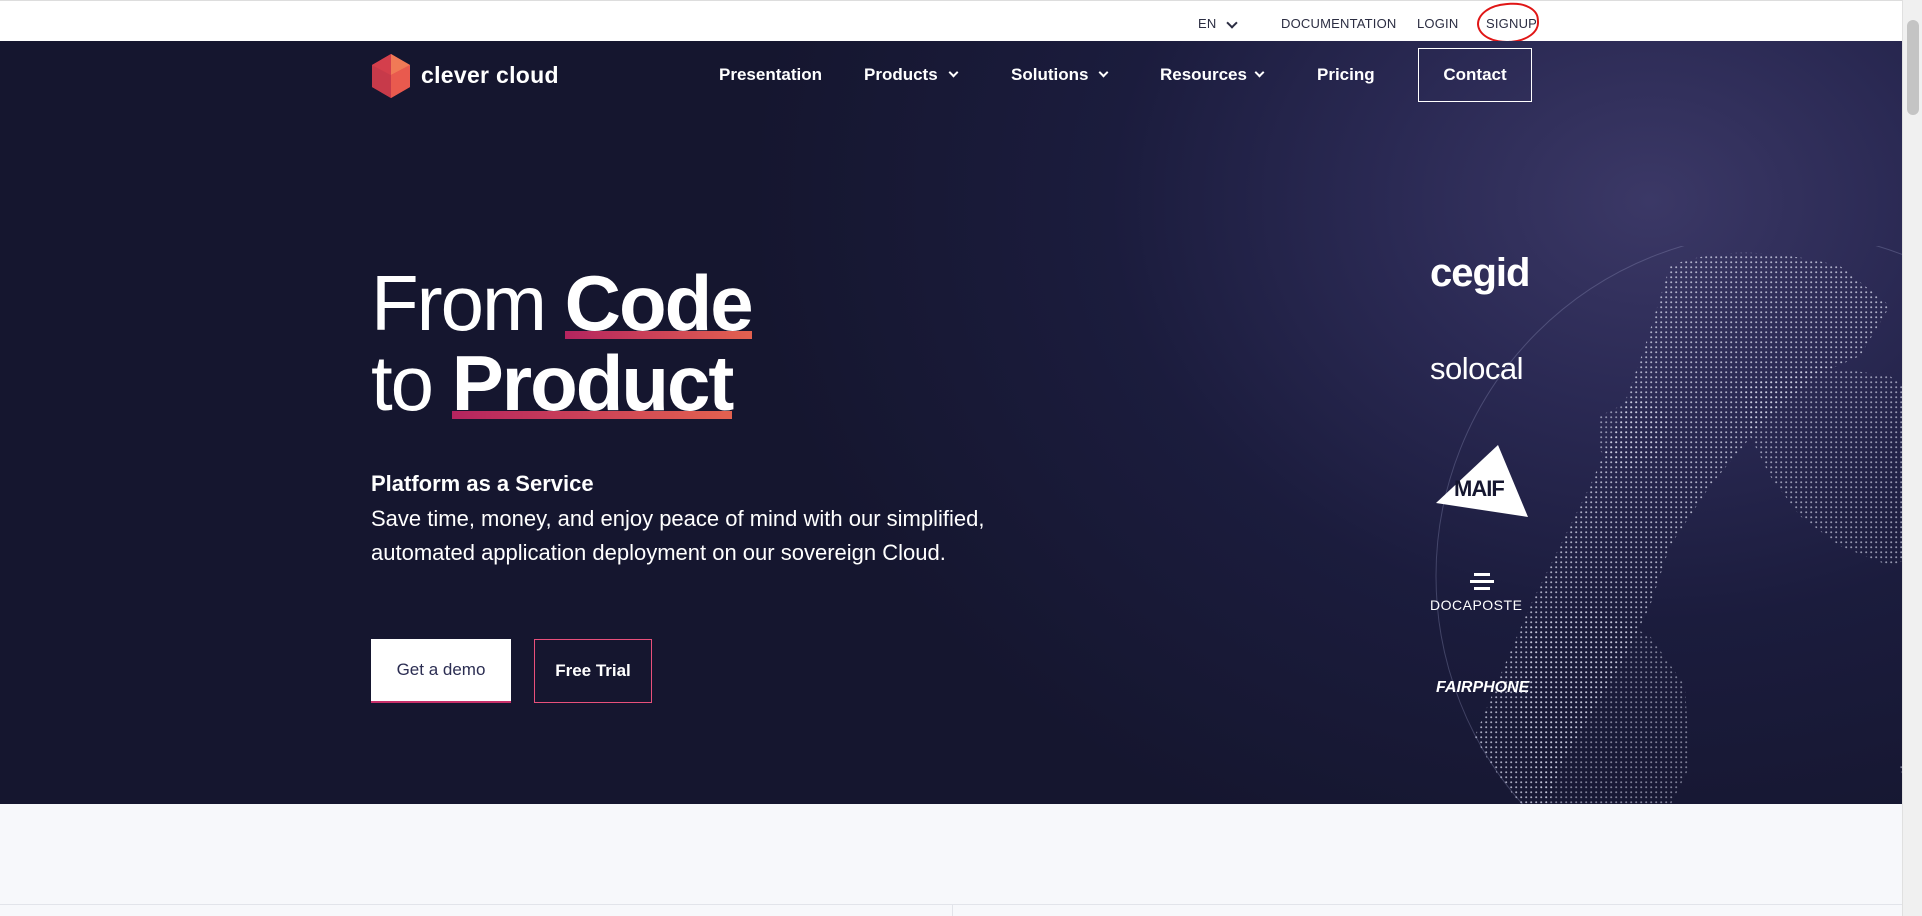  Describe the element at coordinates (1346, 75) in the screenshot. I see `nav-pricing: Pricing` at that location.